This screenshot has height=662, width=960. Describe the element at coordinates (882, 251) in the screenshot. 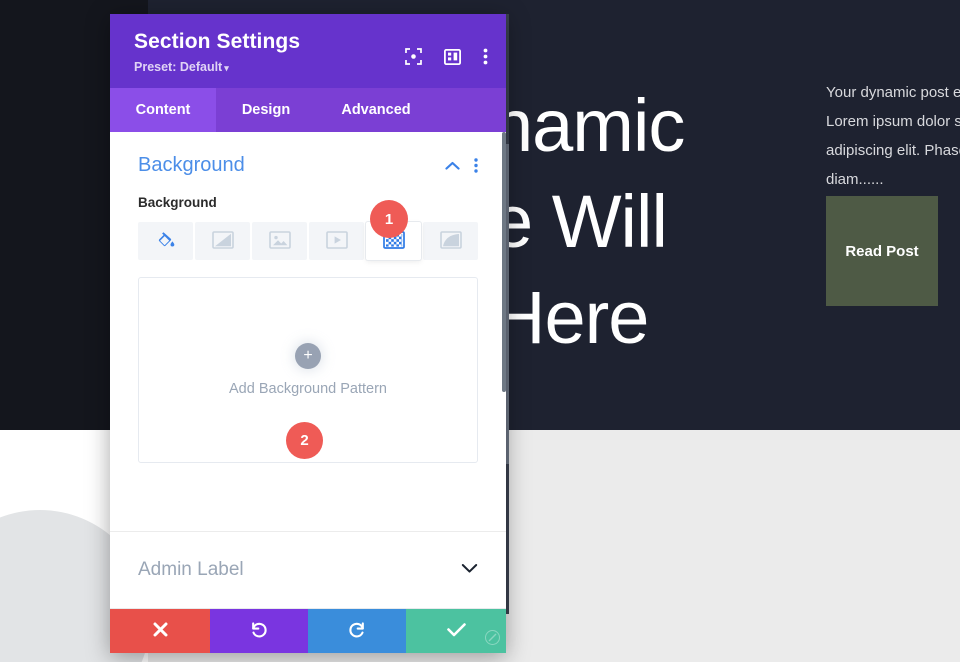

I see `read-post-button: Read Post` at that location.